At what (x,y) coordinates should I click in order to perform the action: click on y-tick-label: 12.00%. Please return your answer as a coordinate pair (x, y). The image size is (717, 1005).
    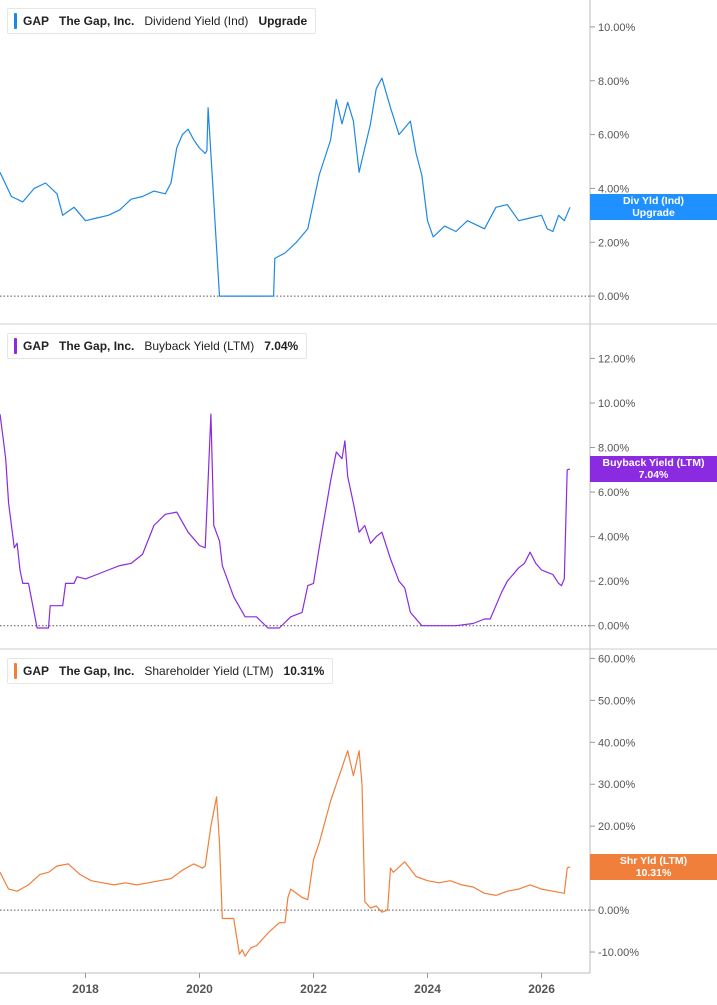
    Looking at the image, I should click on (617, 359).